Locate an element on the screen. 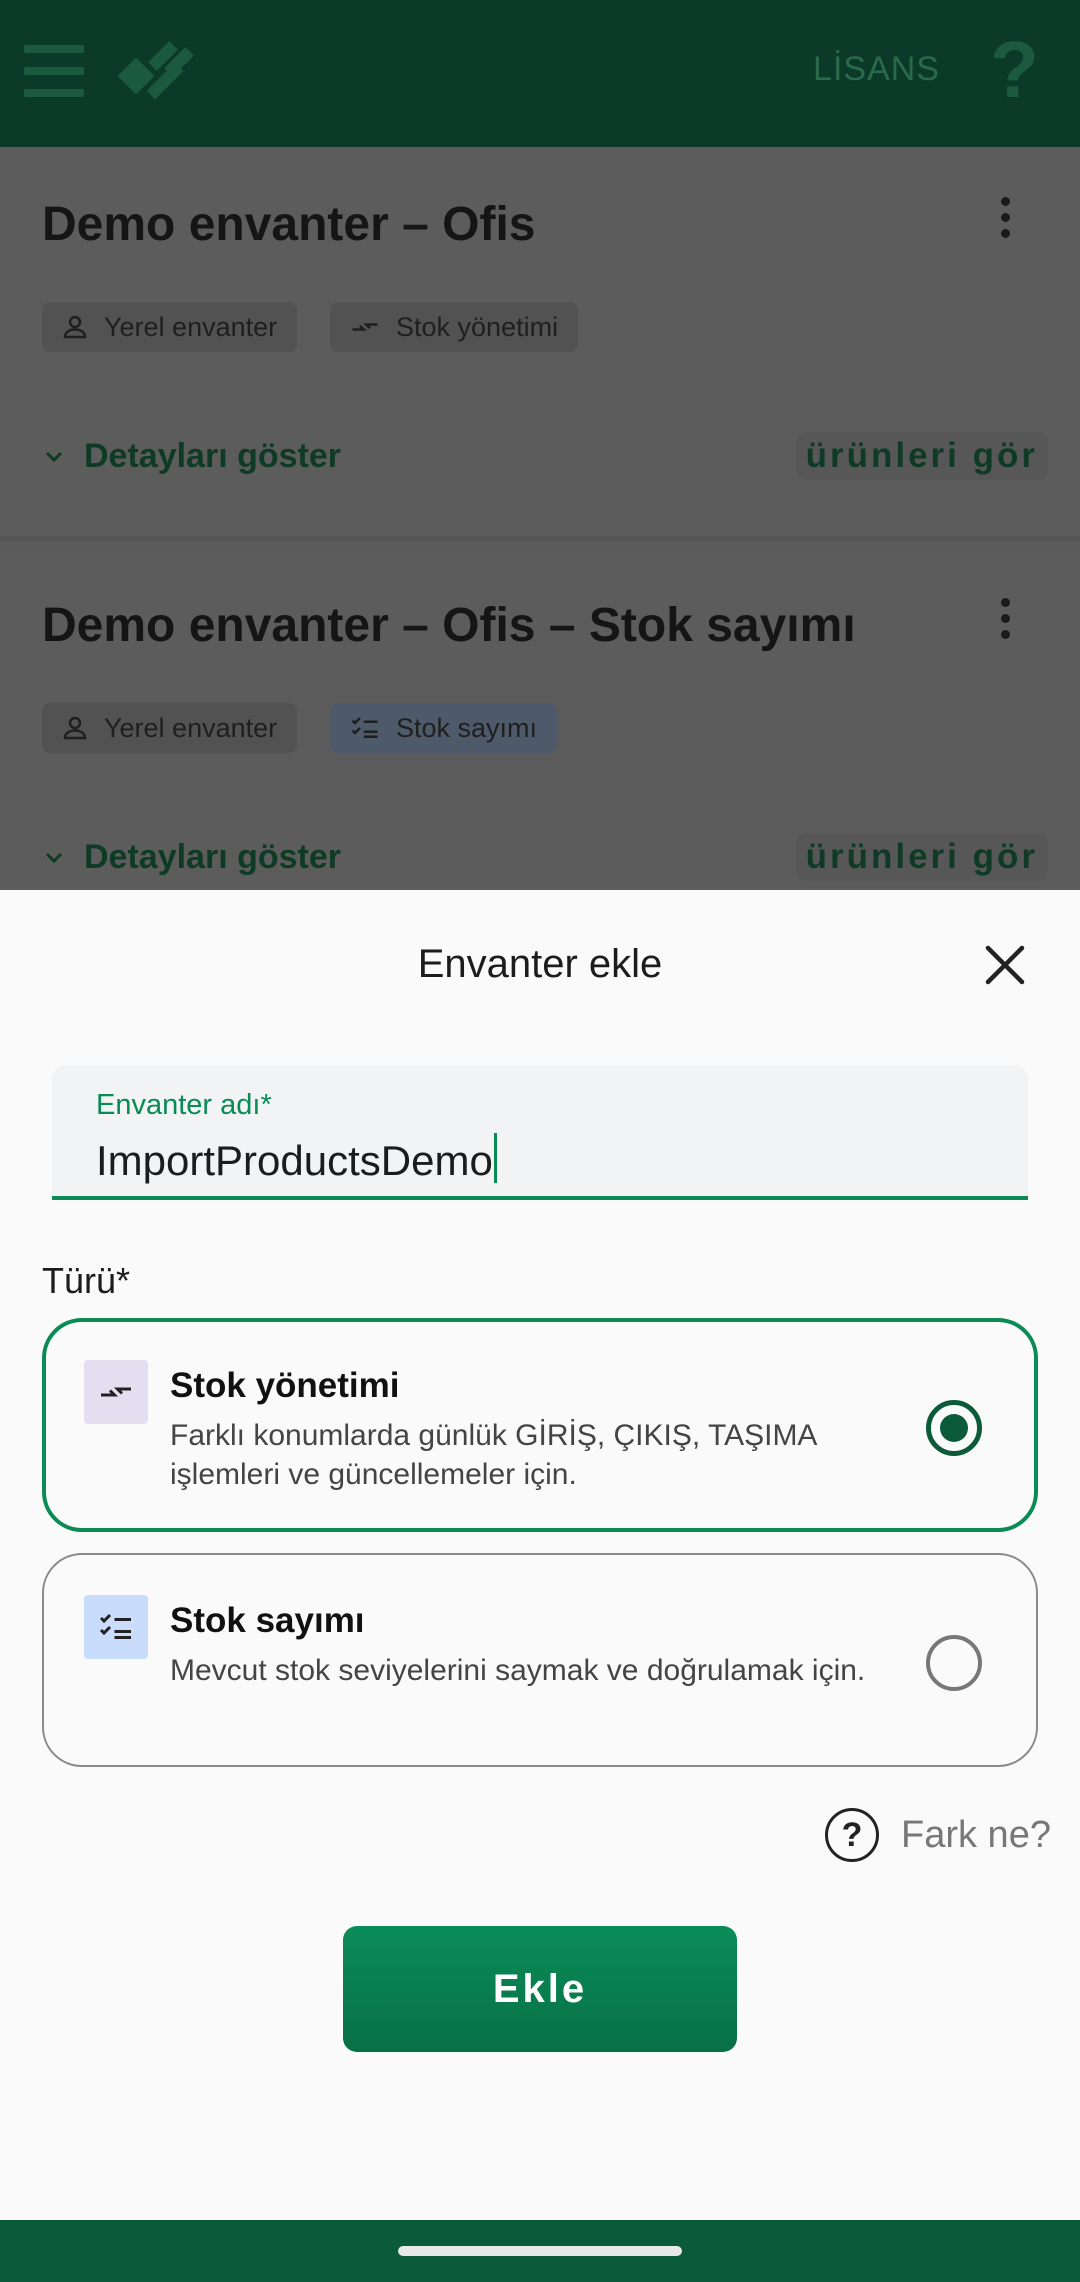 The width and height of the screenshot is (1080, 2282). stock-management-chip: Stok yönetimi is located at coordinates (454, 327).